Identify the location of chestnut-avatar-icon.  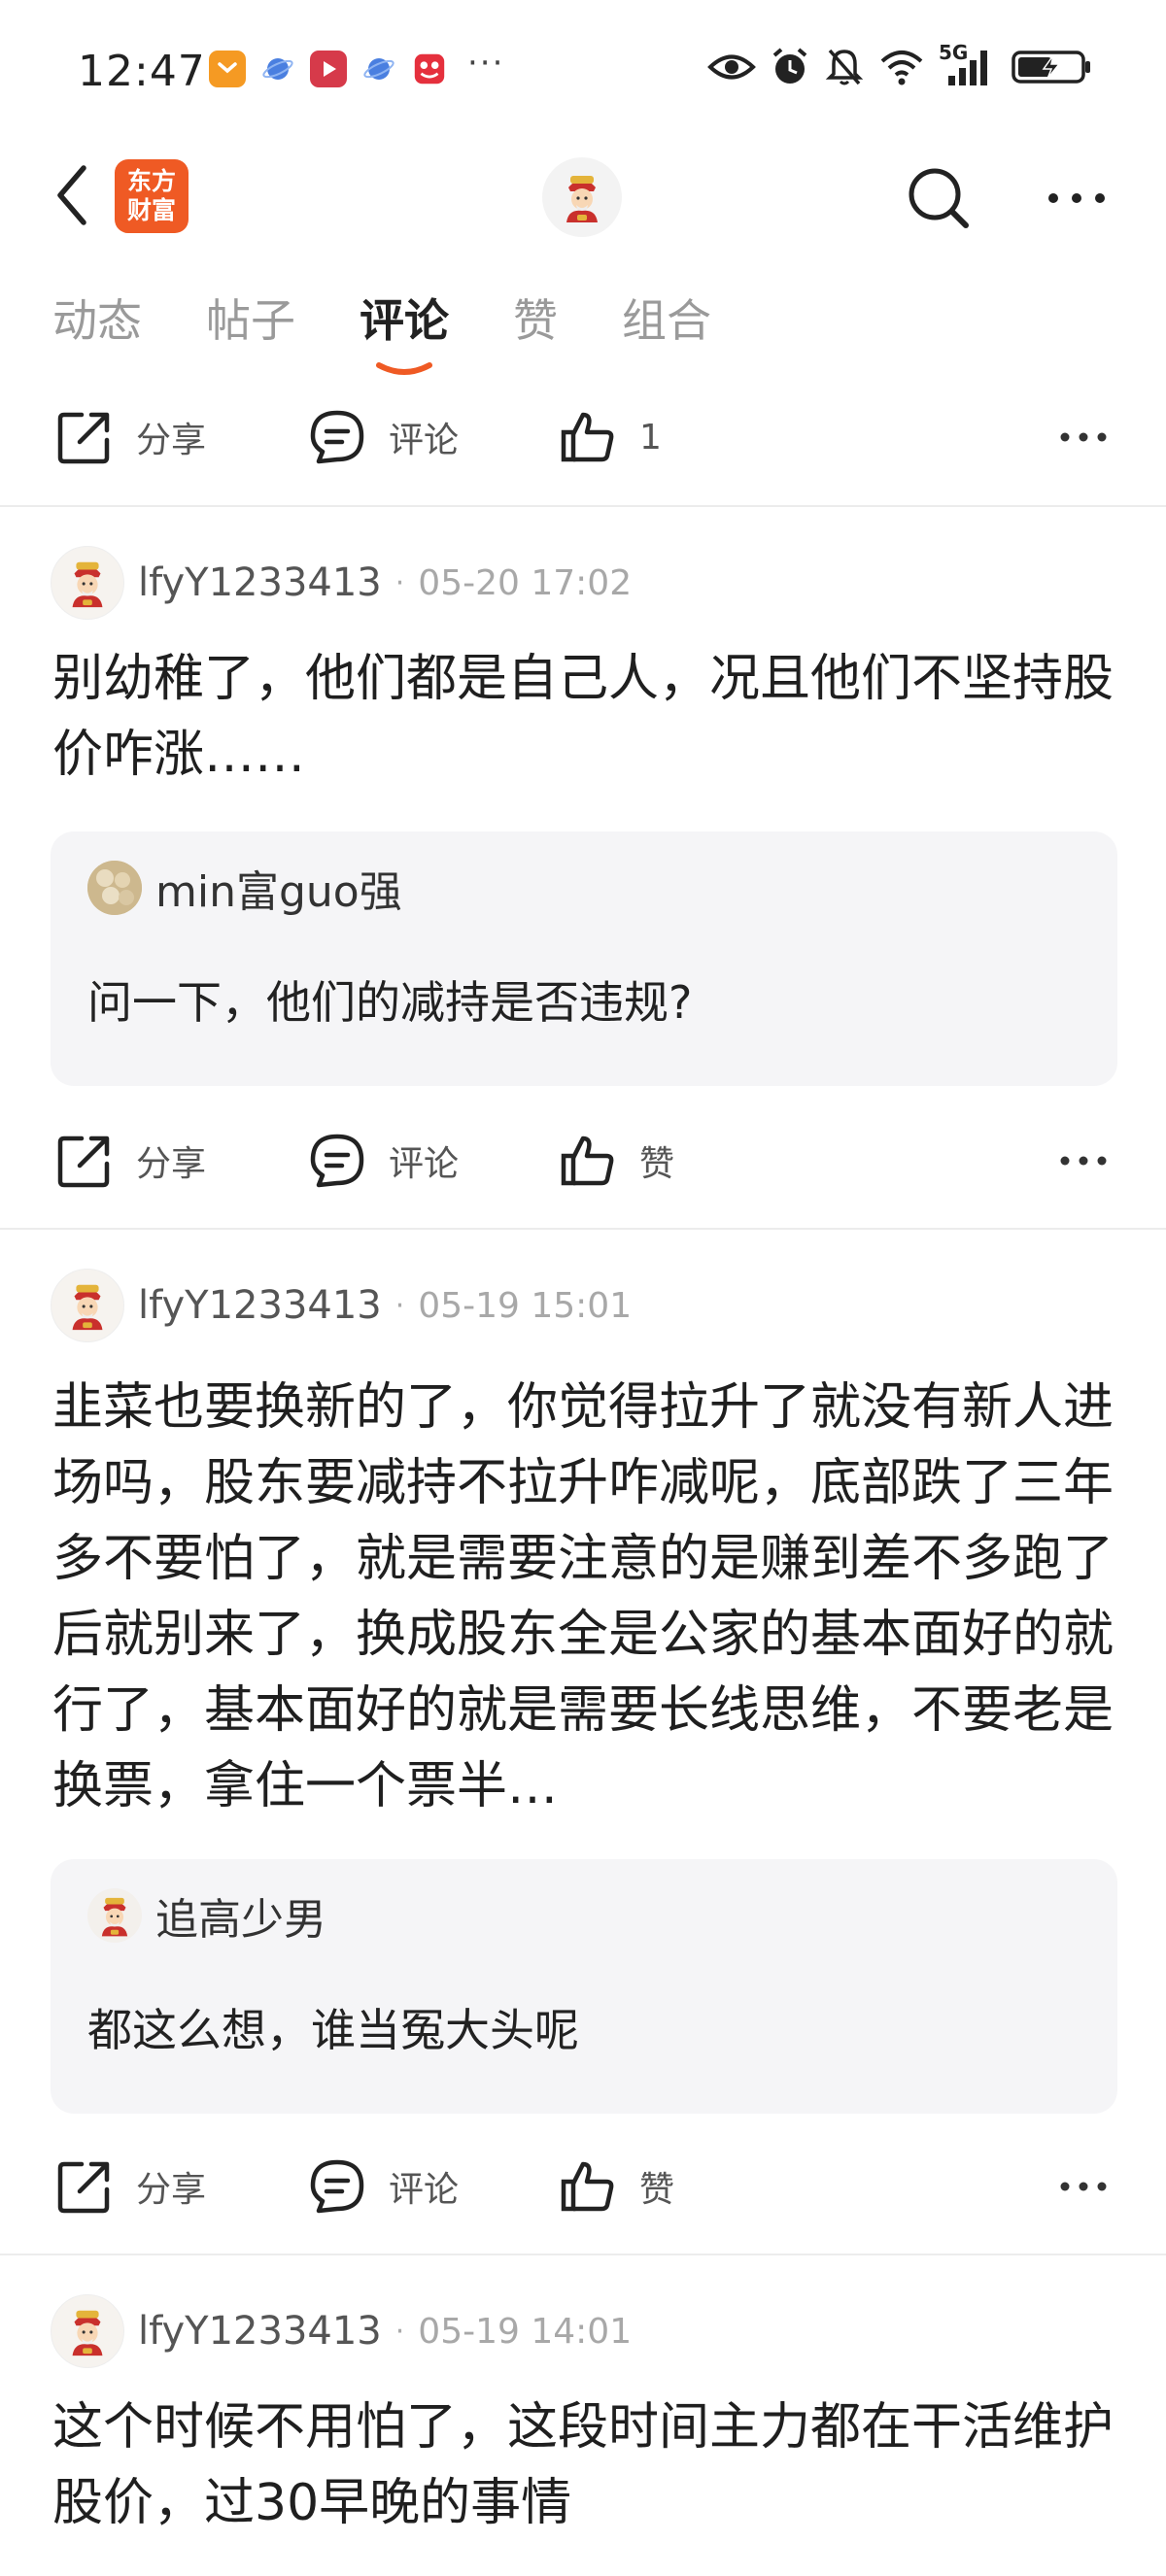
(114, 888).